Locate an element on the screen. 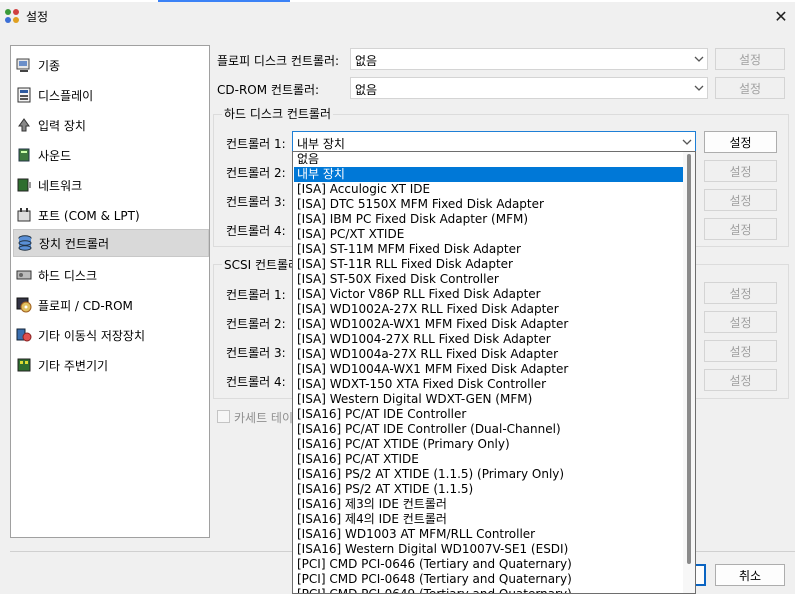 The width and height of the screenshot is (795, 594). scsi-controller-2-label: 컨트롤러 2: is located at coordinates (256, 324).